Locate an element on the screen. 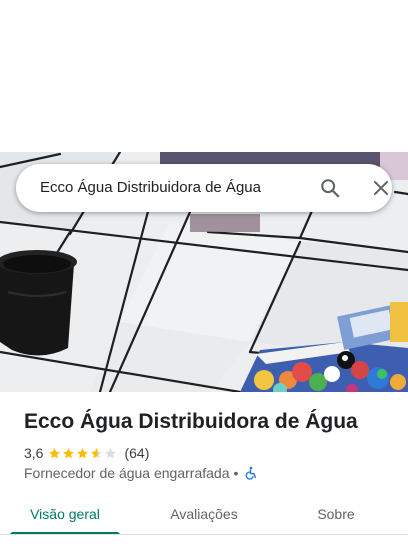  tab-about: Sobre is located at coordinates (336, 514).